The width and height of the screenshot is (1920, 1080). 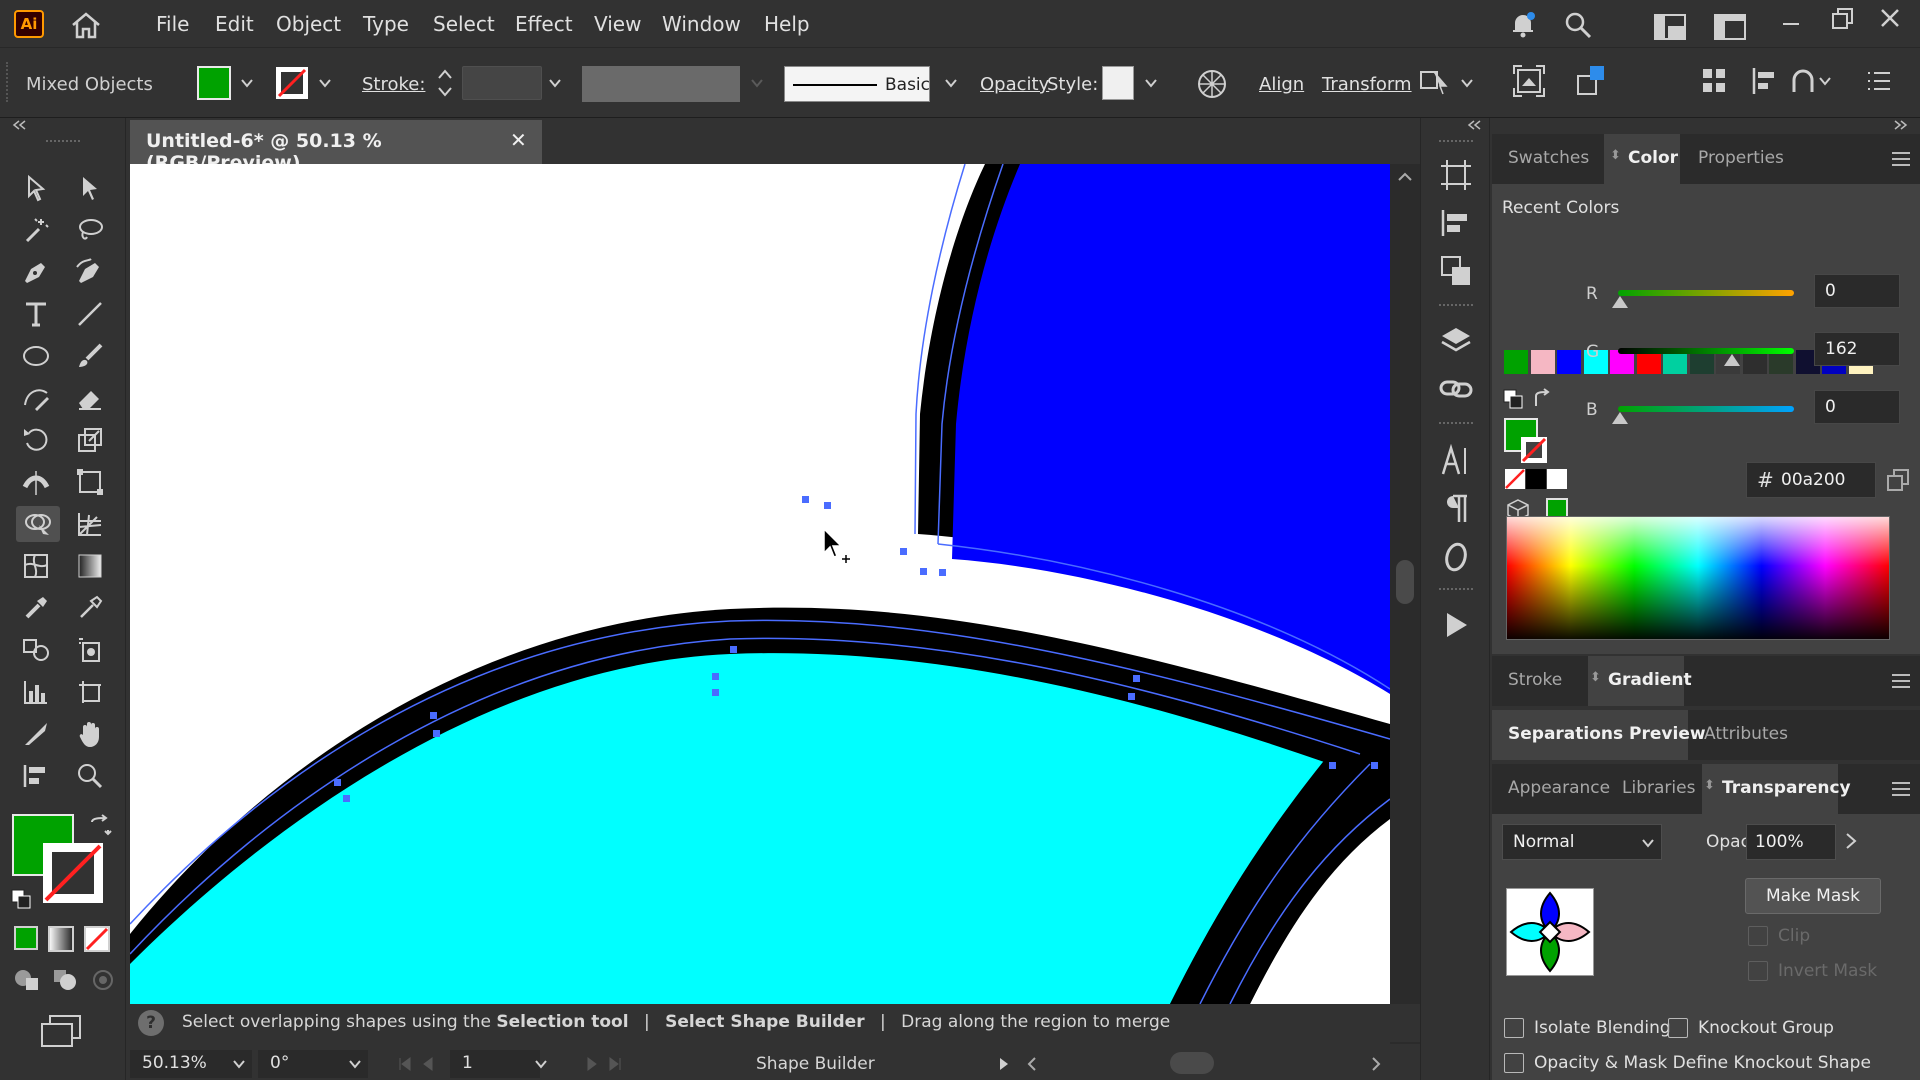 I want to click on close-window-icon, so click(x=1890, y=18).